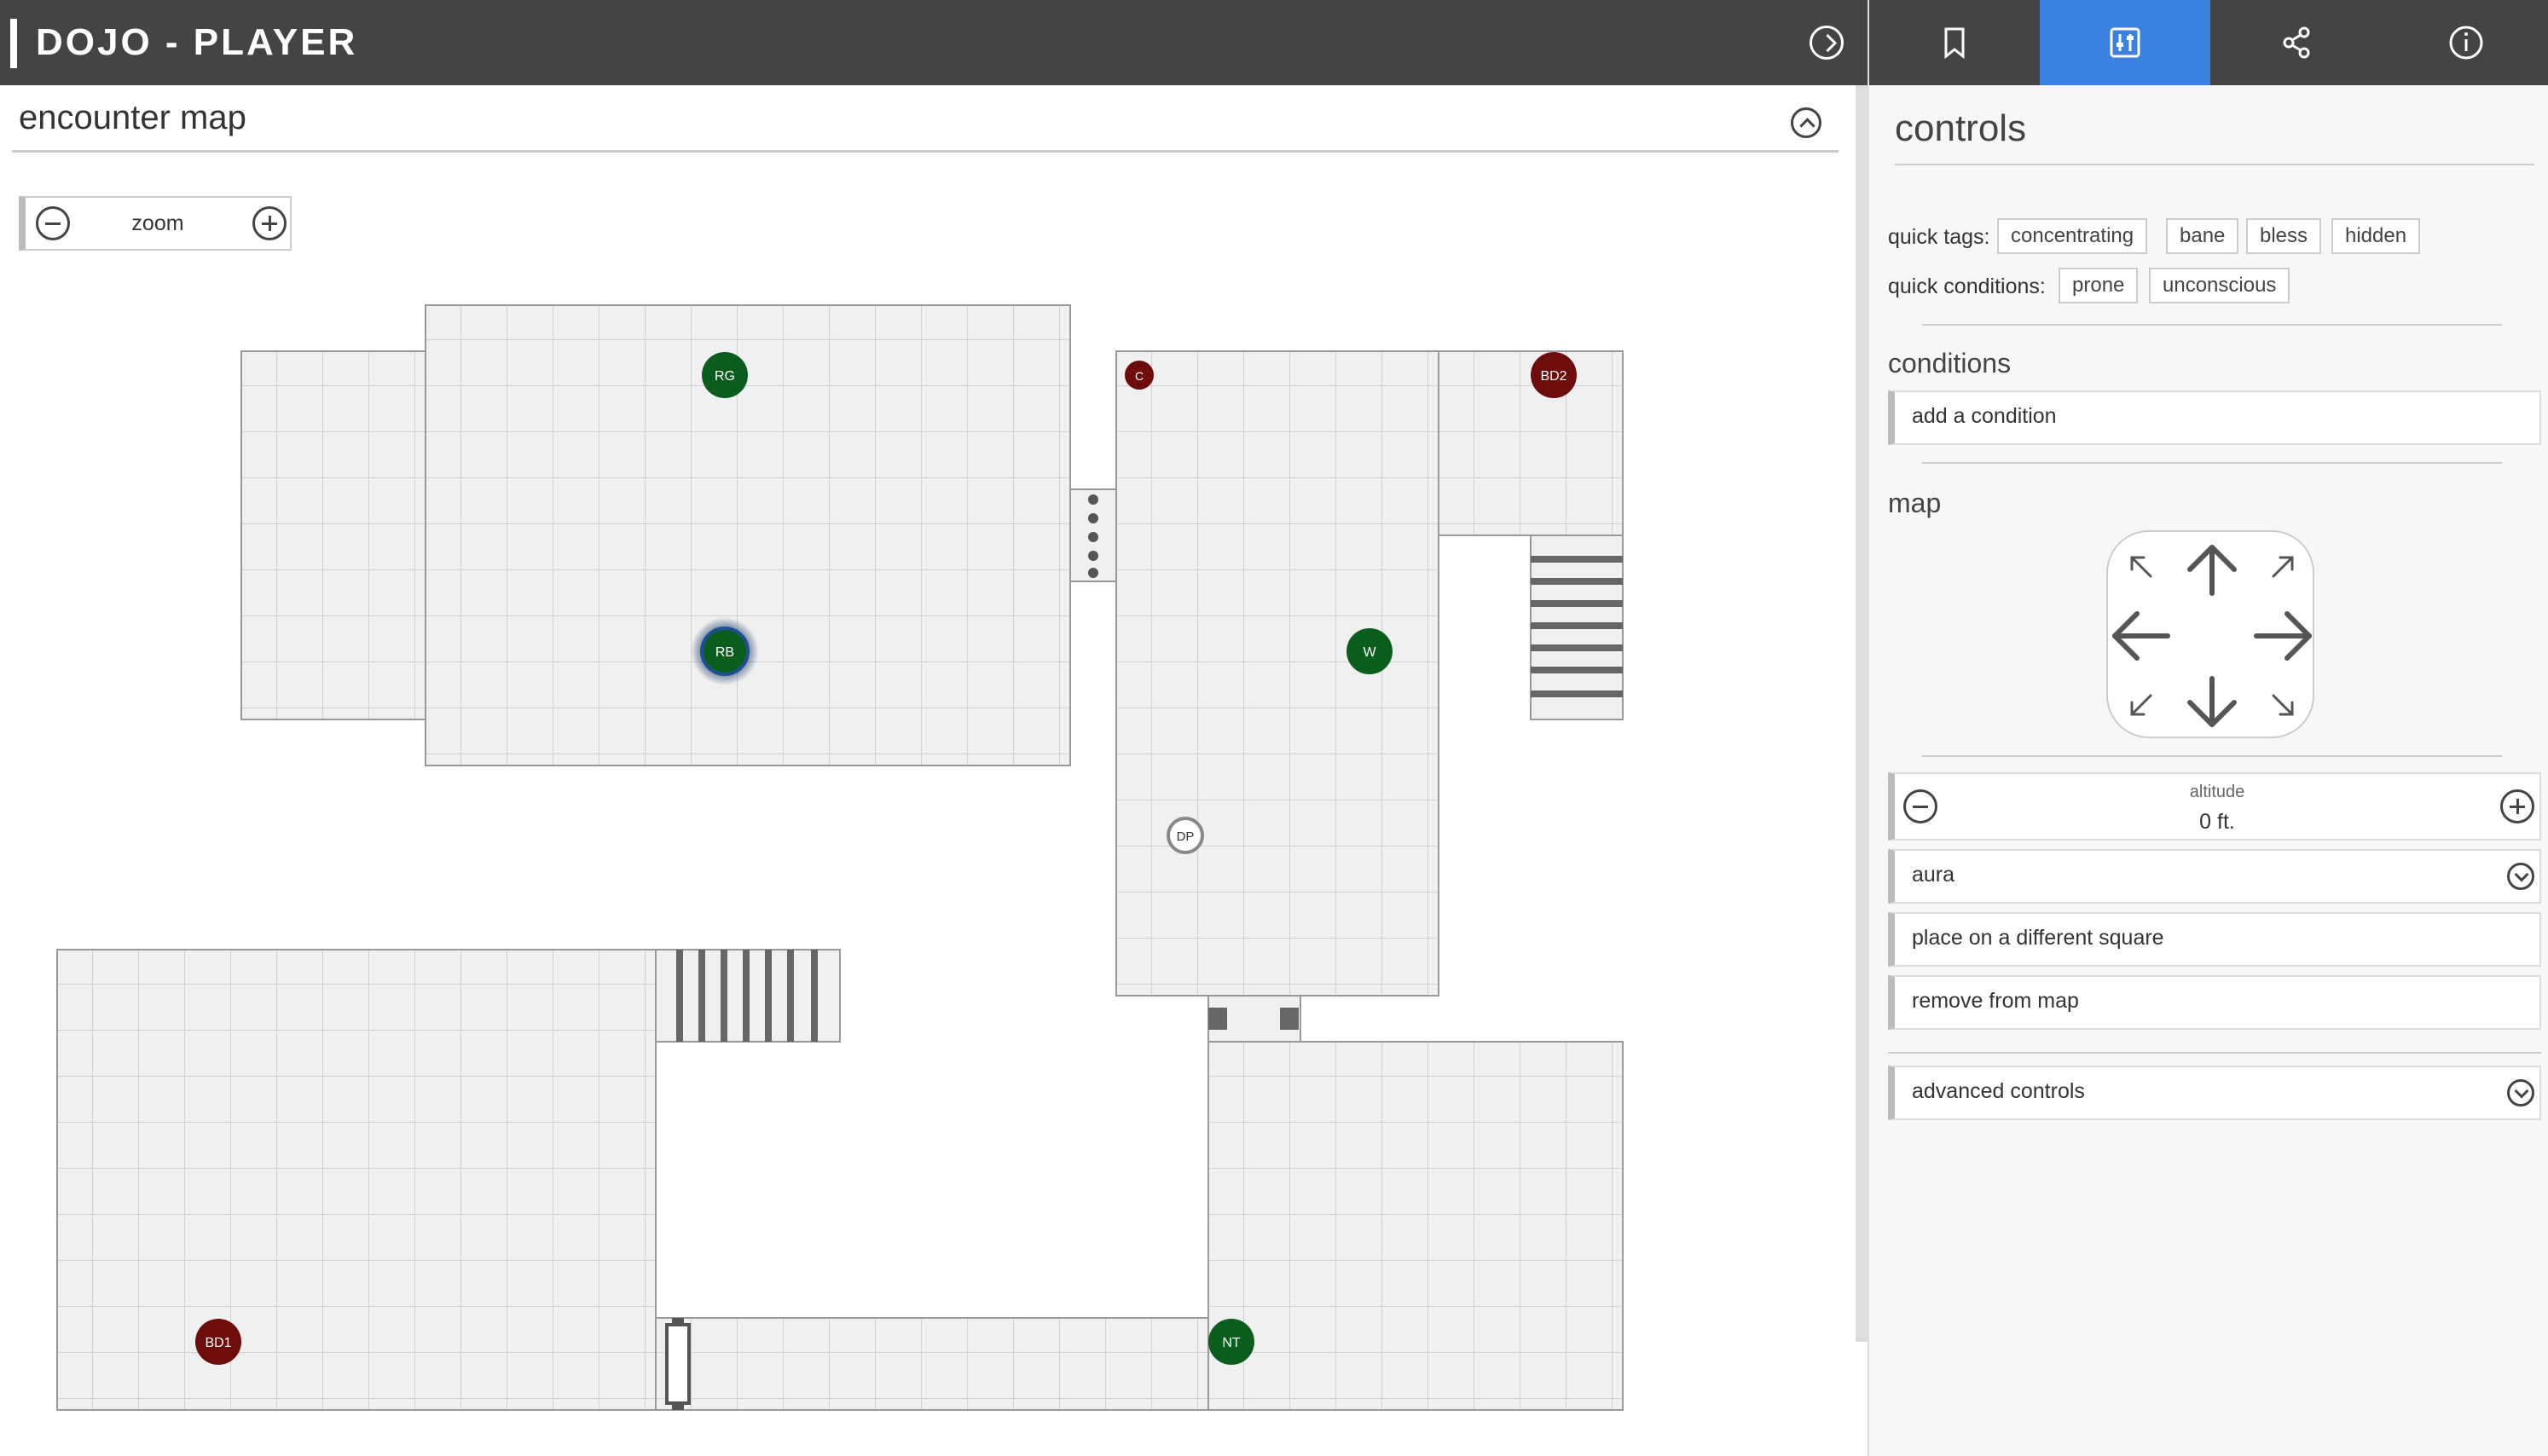 The height and width of the screenshot is (1456, 2548). I want to click on map-room-e, so click(1415, 1226).